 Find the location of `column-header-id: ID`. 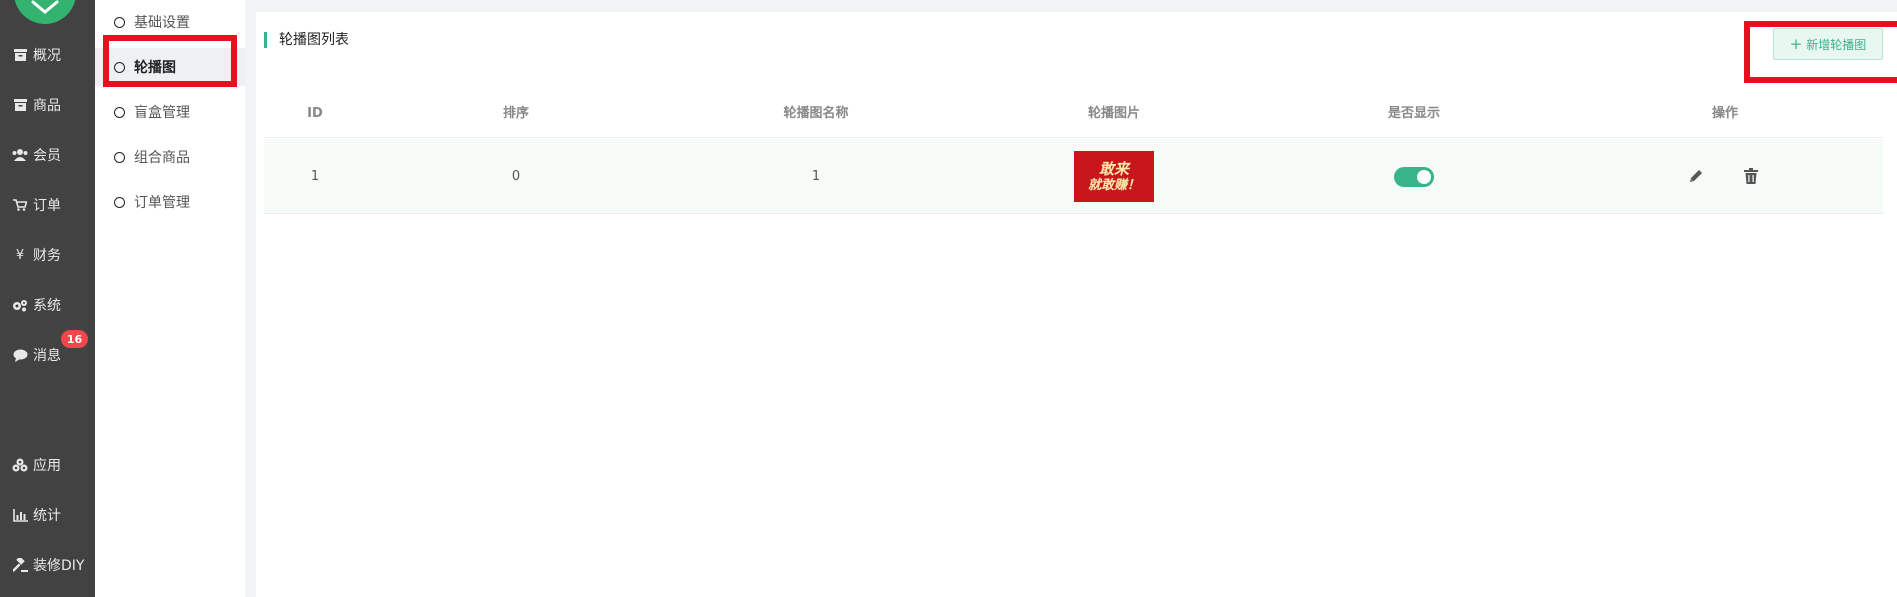

column-header-id: ID is located at coordinates (315, 113).